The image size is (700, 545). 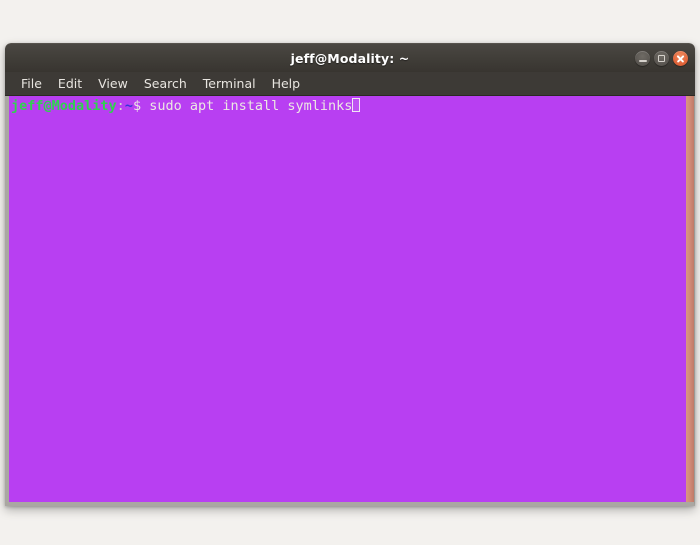 I want to click on window-title-bar: jeff@Modality: ~, so click(x=350, y=57).